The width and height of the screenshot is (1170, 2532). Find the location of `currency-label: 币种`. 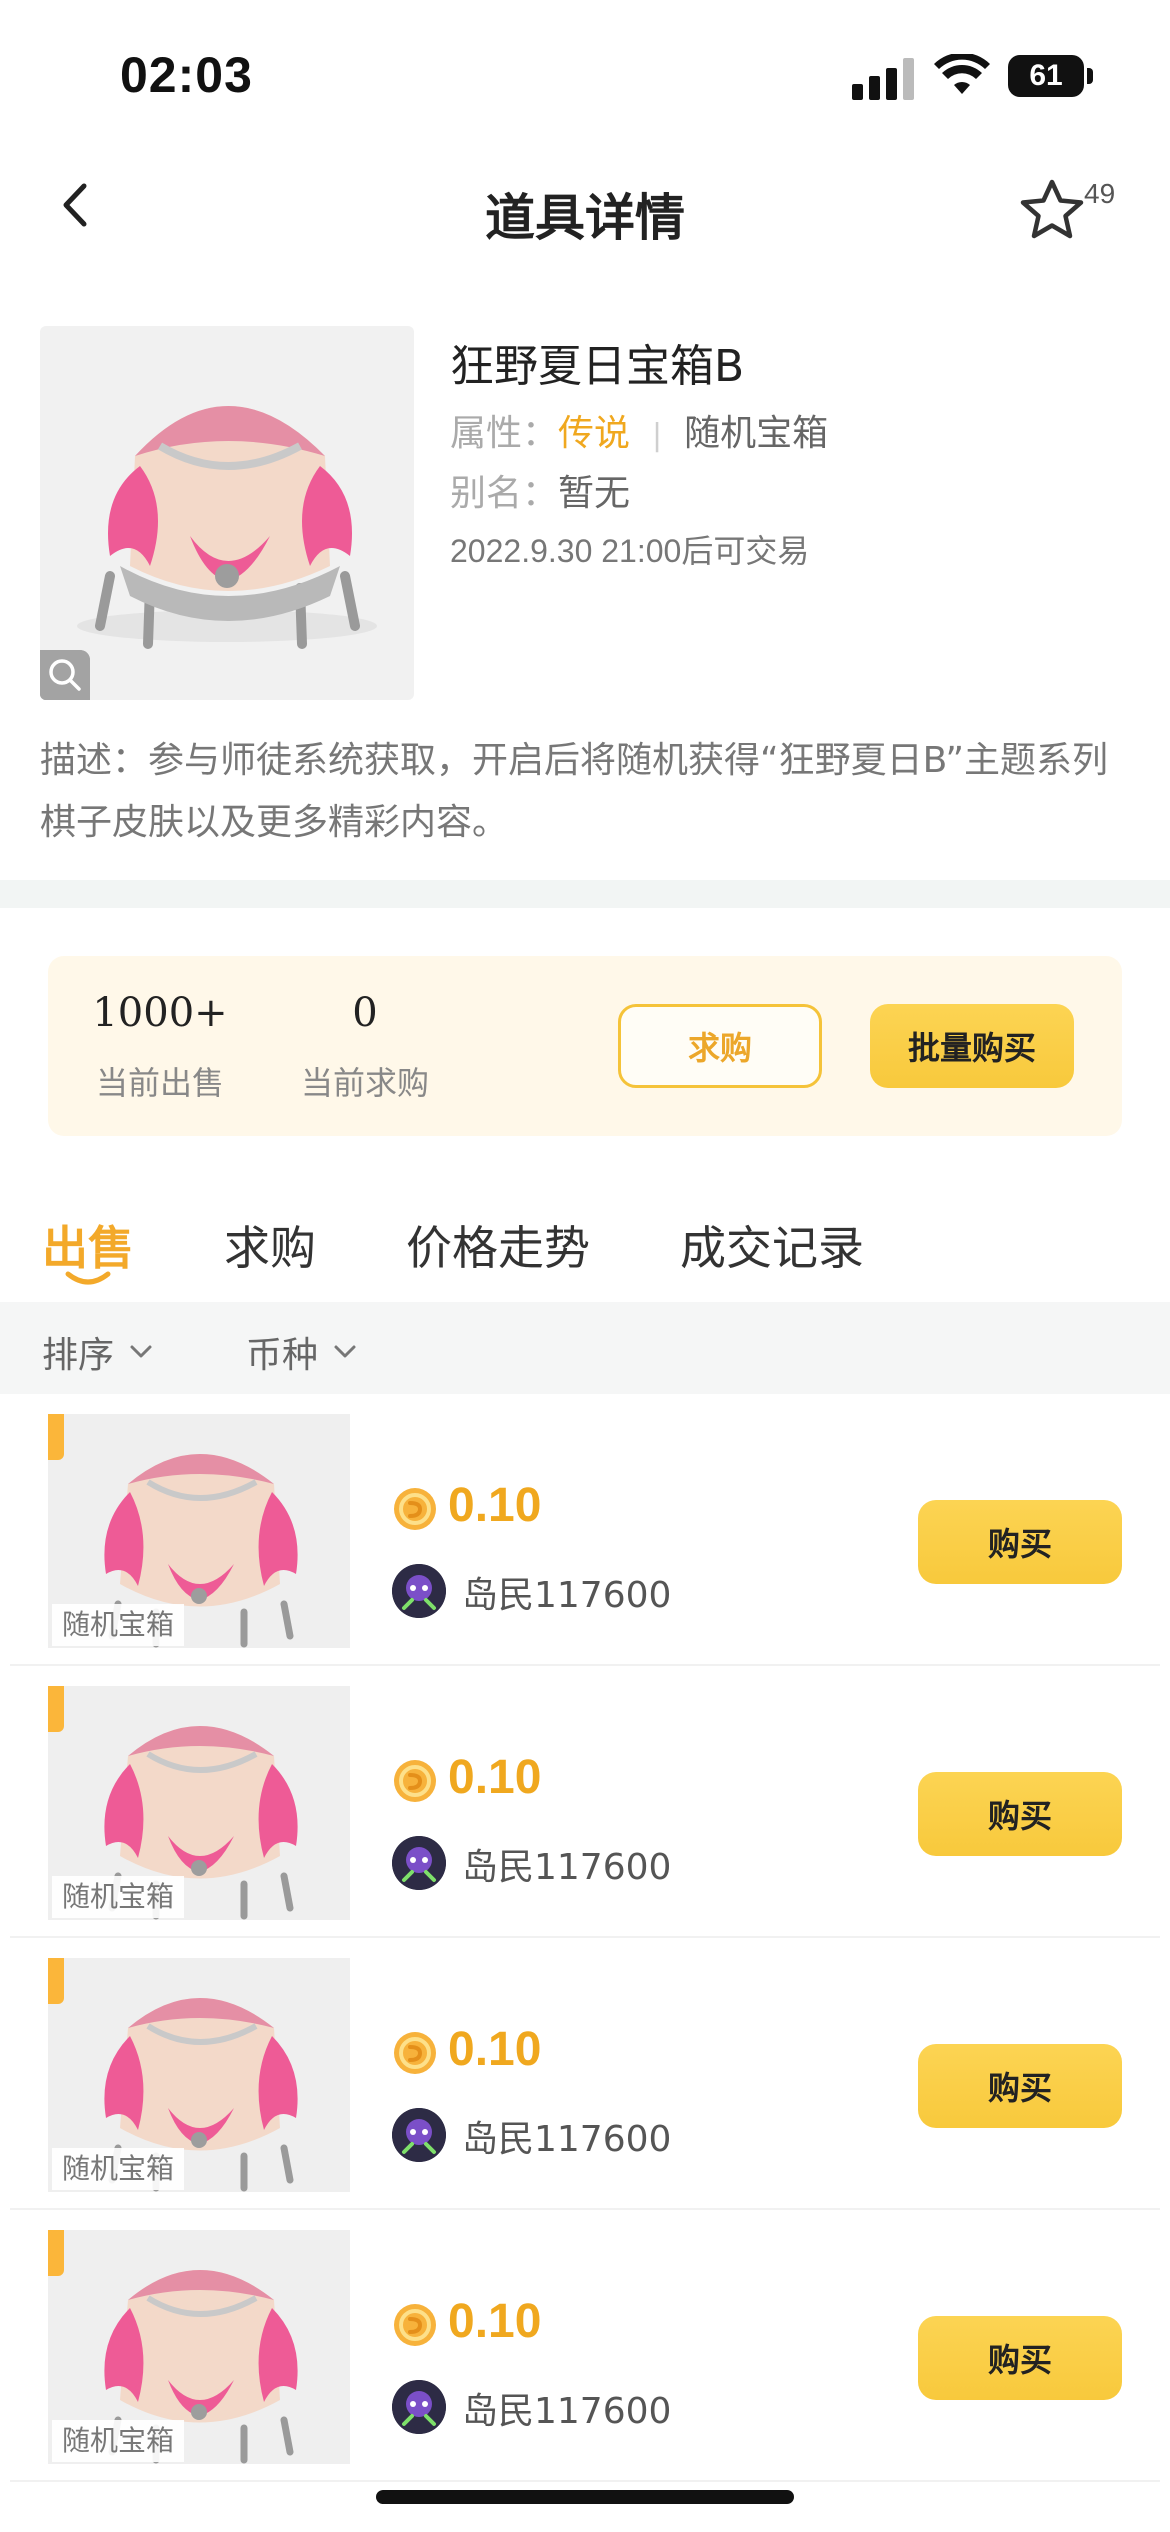

currency-label: 币种 is located at coordinates (282, 1355).